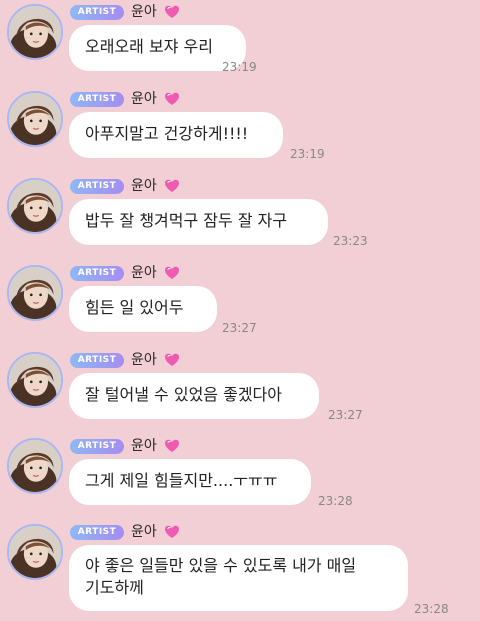 This screenshot has height=621, width=480. What do you see at coordinates (157, 48) in the screenshot?
I see `message-bubble: 오래오래 보쟈 우리` at bounding box center [157, 48].